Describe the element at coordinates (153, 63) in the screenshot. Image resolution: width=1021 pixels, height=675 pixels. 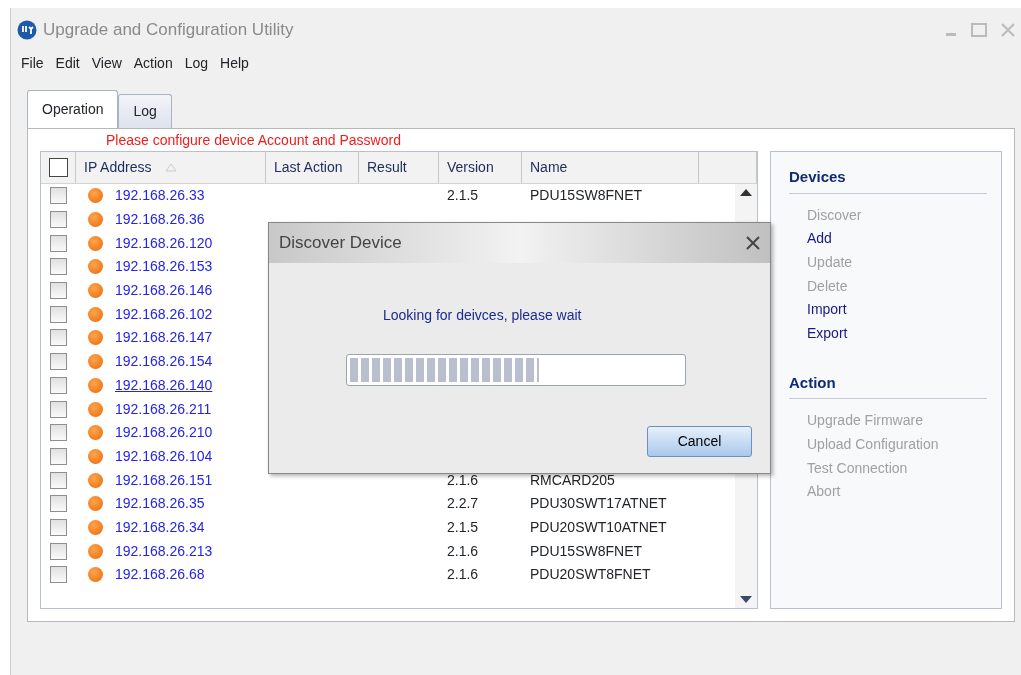
I see `menu-item: Action` at that location.